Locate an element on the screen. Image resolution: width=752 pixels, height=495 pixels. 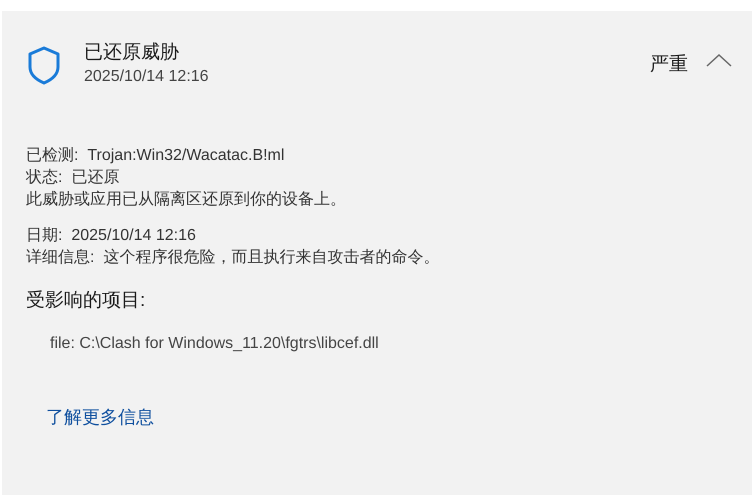
detail-line: 详细信息: 这个程序很危险，而且执行来自攻击者的命令。 is located at coordinates (233, 258).